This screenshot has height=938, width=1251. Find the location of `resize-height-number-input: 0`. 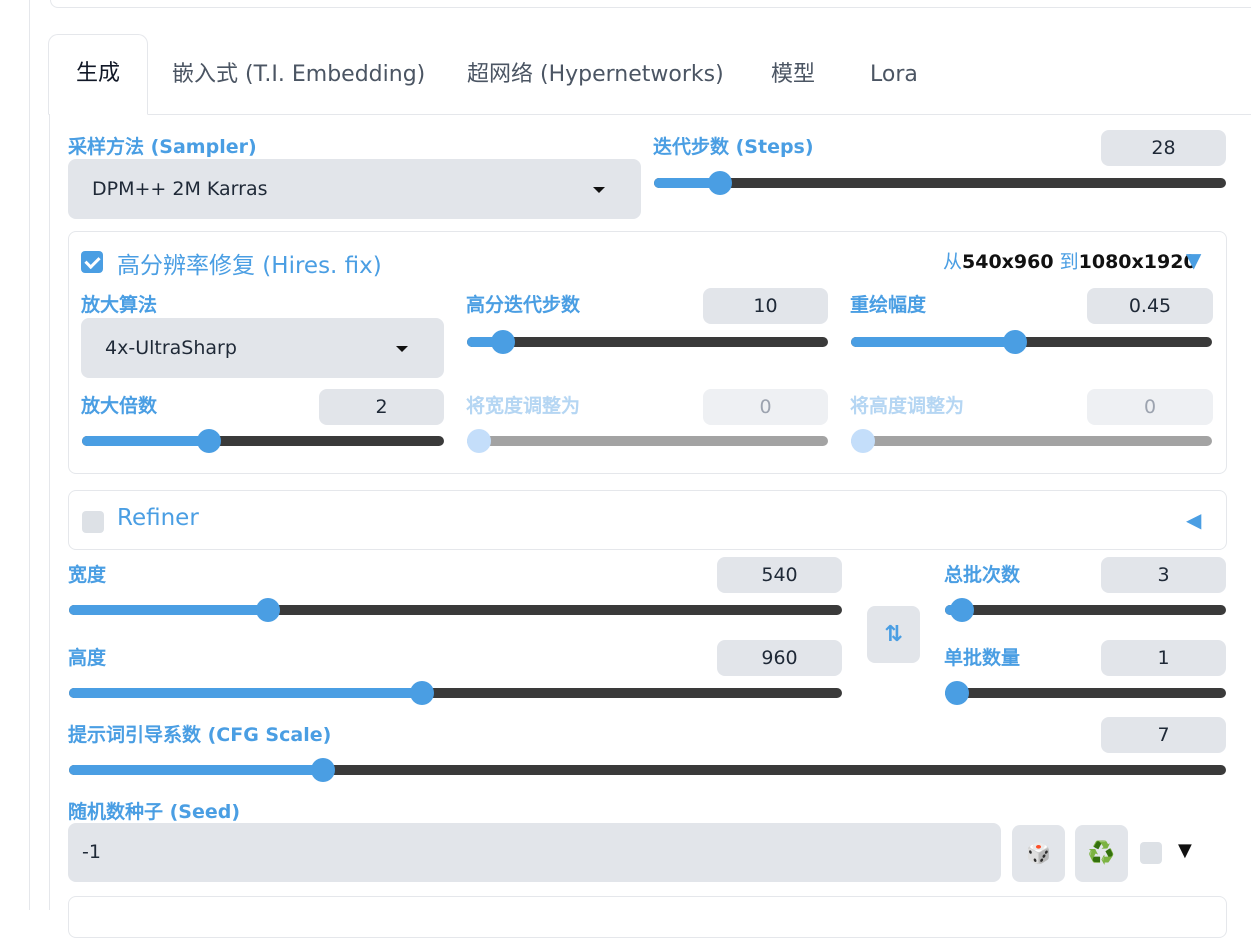

resize-height-number-input: 0 is located at coordinates (1150, 407).